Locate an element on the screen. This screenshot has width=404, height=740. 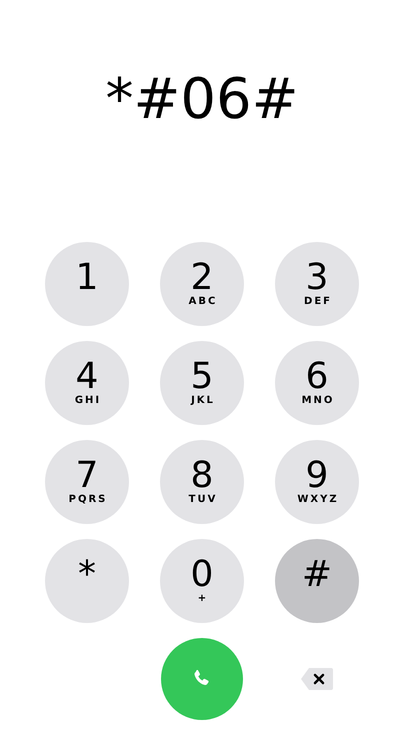
dial-key: 5 JKL is located at coordinates (202, 383).